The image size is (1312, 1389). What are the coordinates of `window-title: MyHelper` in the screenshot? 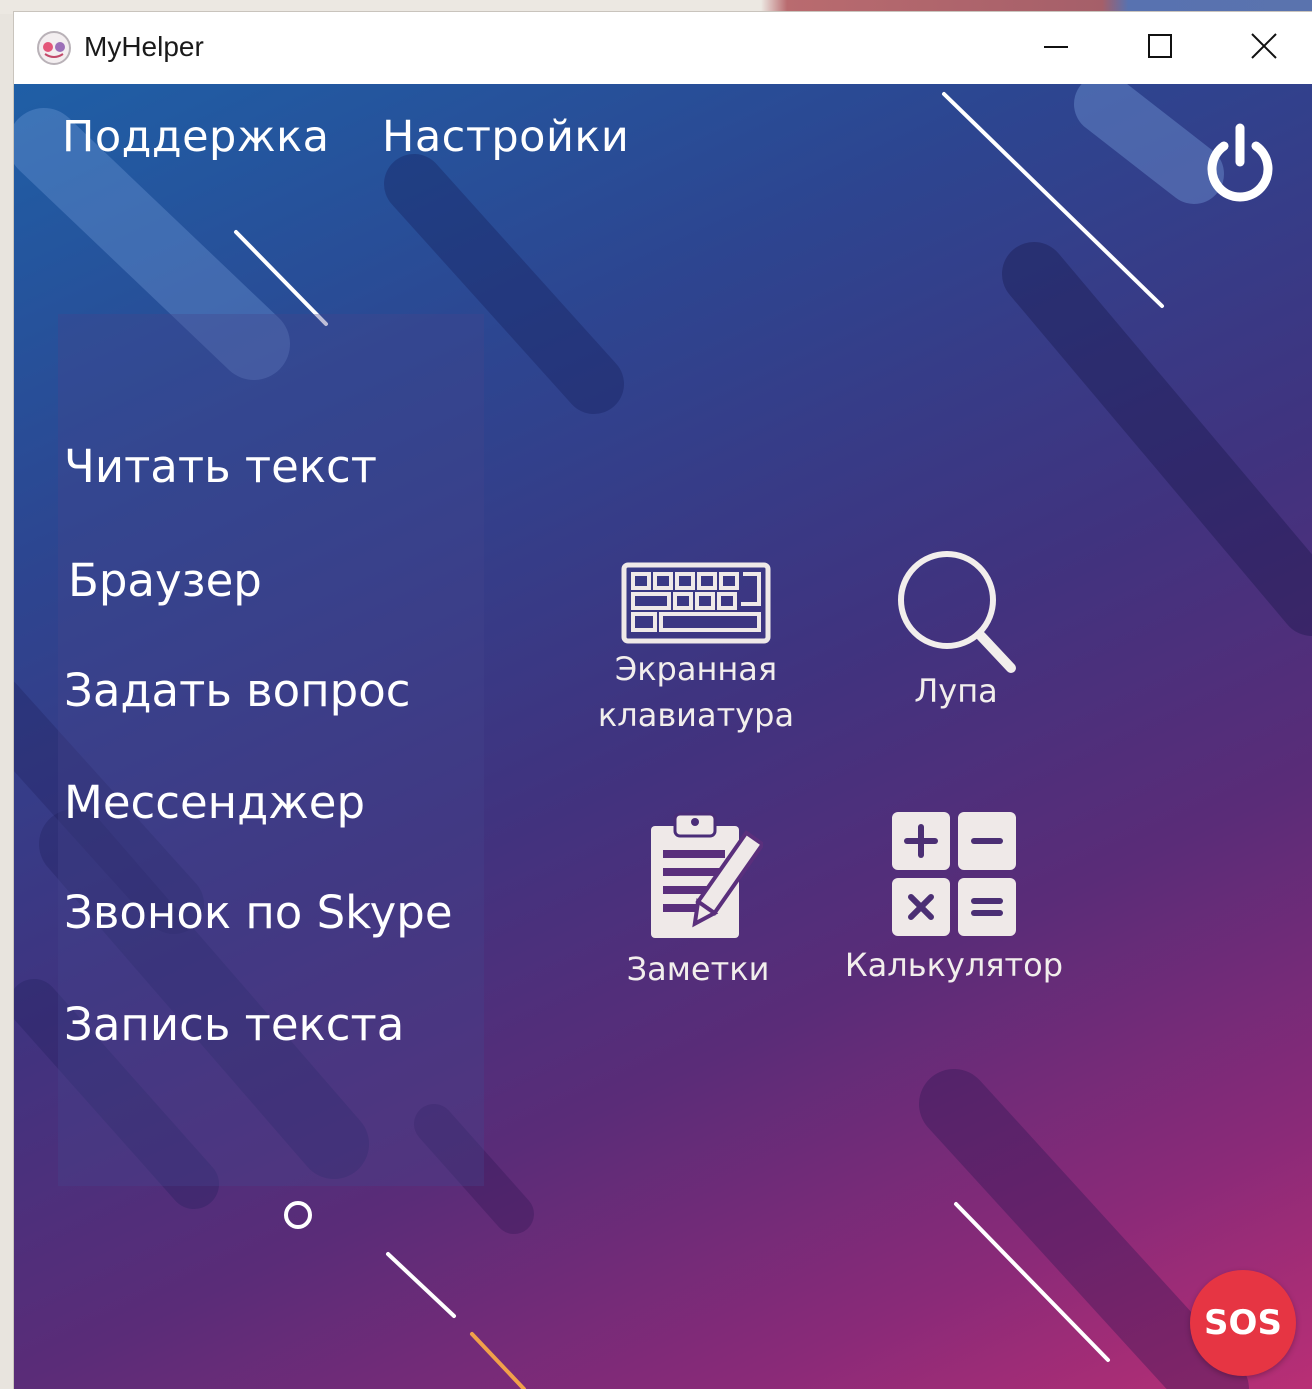 It's located at (144, 46).